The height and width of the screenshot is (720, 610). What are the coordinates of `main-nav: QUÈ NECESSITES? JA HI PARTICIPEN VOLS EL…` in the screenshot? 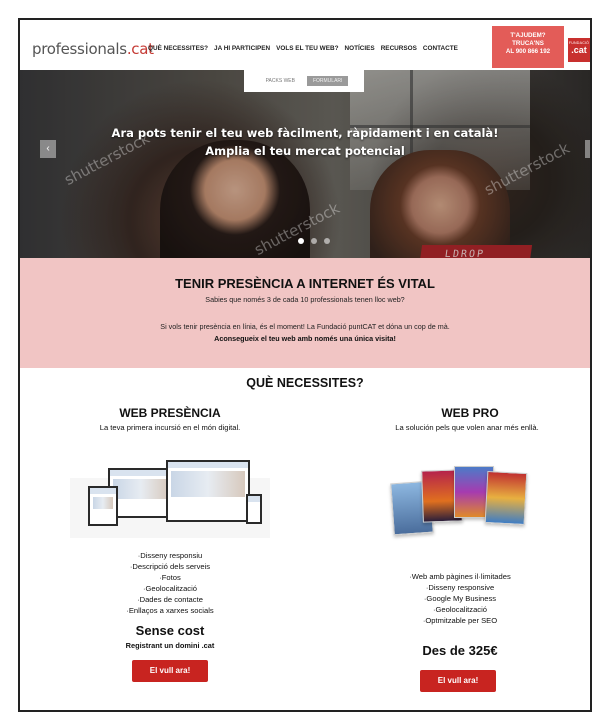 It's located at (303, 48).